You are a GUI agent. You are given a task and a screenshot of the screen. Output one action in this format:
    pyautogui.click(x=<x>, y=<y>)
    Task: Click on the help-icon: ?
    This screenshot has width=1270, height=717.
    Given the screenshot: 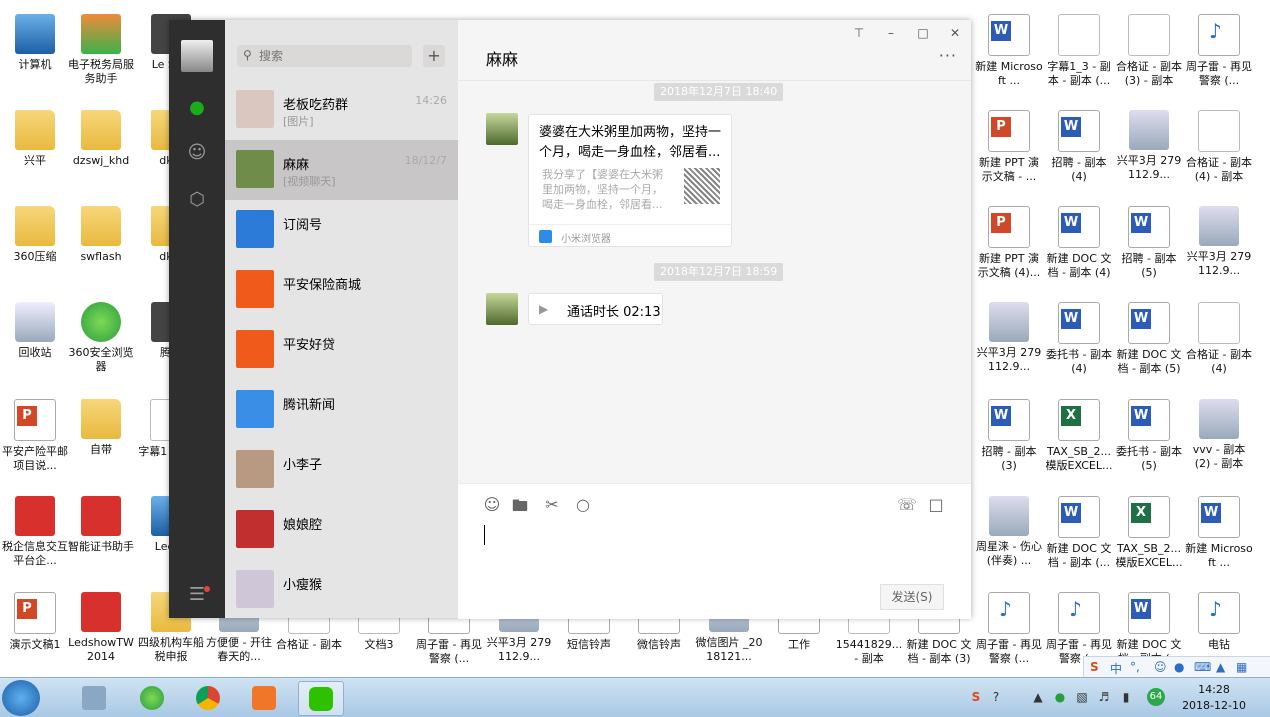 What is the action you would take?
    pyautogui.click(x=996, y=697)
    